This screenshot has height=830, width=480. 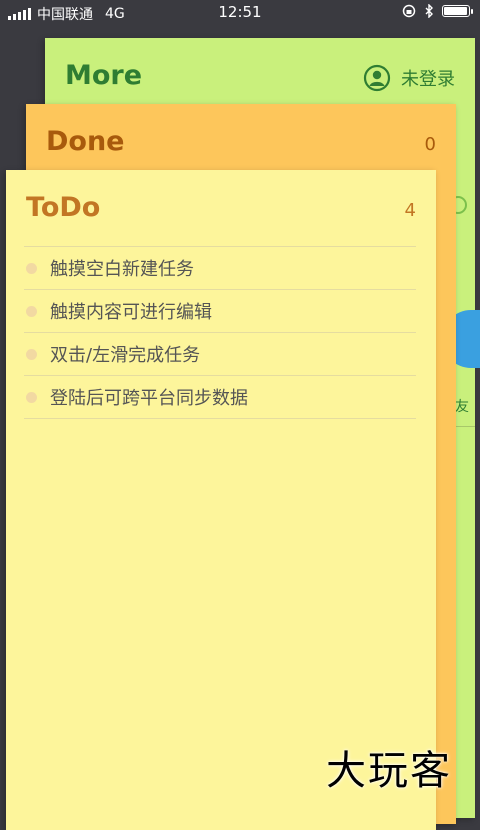 I want to click on login-label: 未登录, so click(x=428, y=79).